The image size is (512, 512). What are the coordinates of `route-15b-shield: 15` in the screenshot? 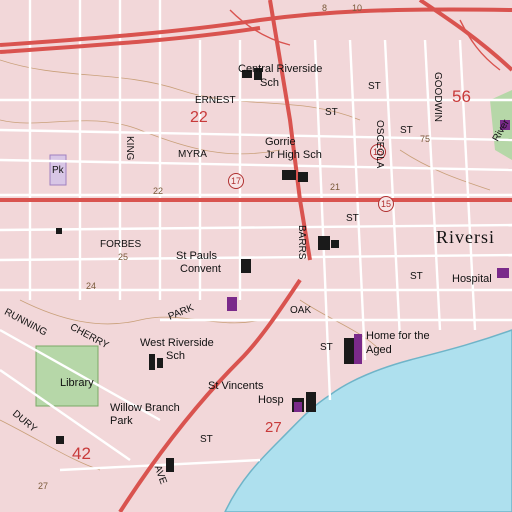 It's located at (386, 204).